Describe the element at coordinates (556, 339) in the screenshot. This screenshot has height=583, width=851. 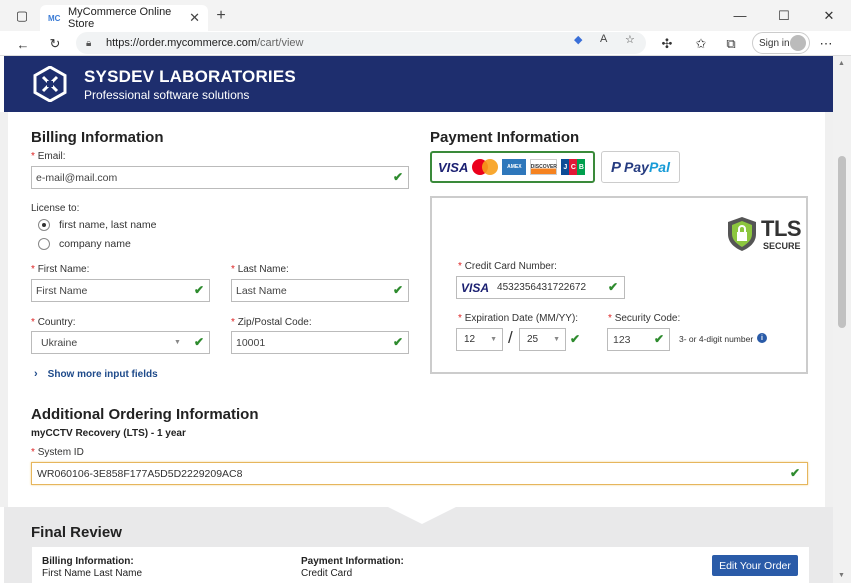
I see `dropdown-caret-icon: ▼` at that location.